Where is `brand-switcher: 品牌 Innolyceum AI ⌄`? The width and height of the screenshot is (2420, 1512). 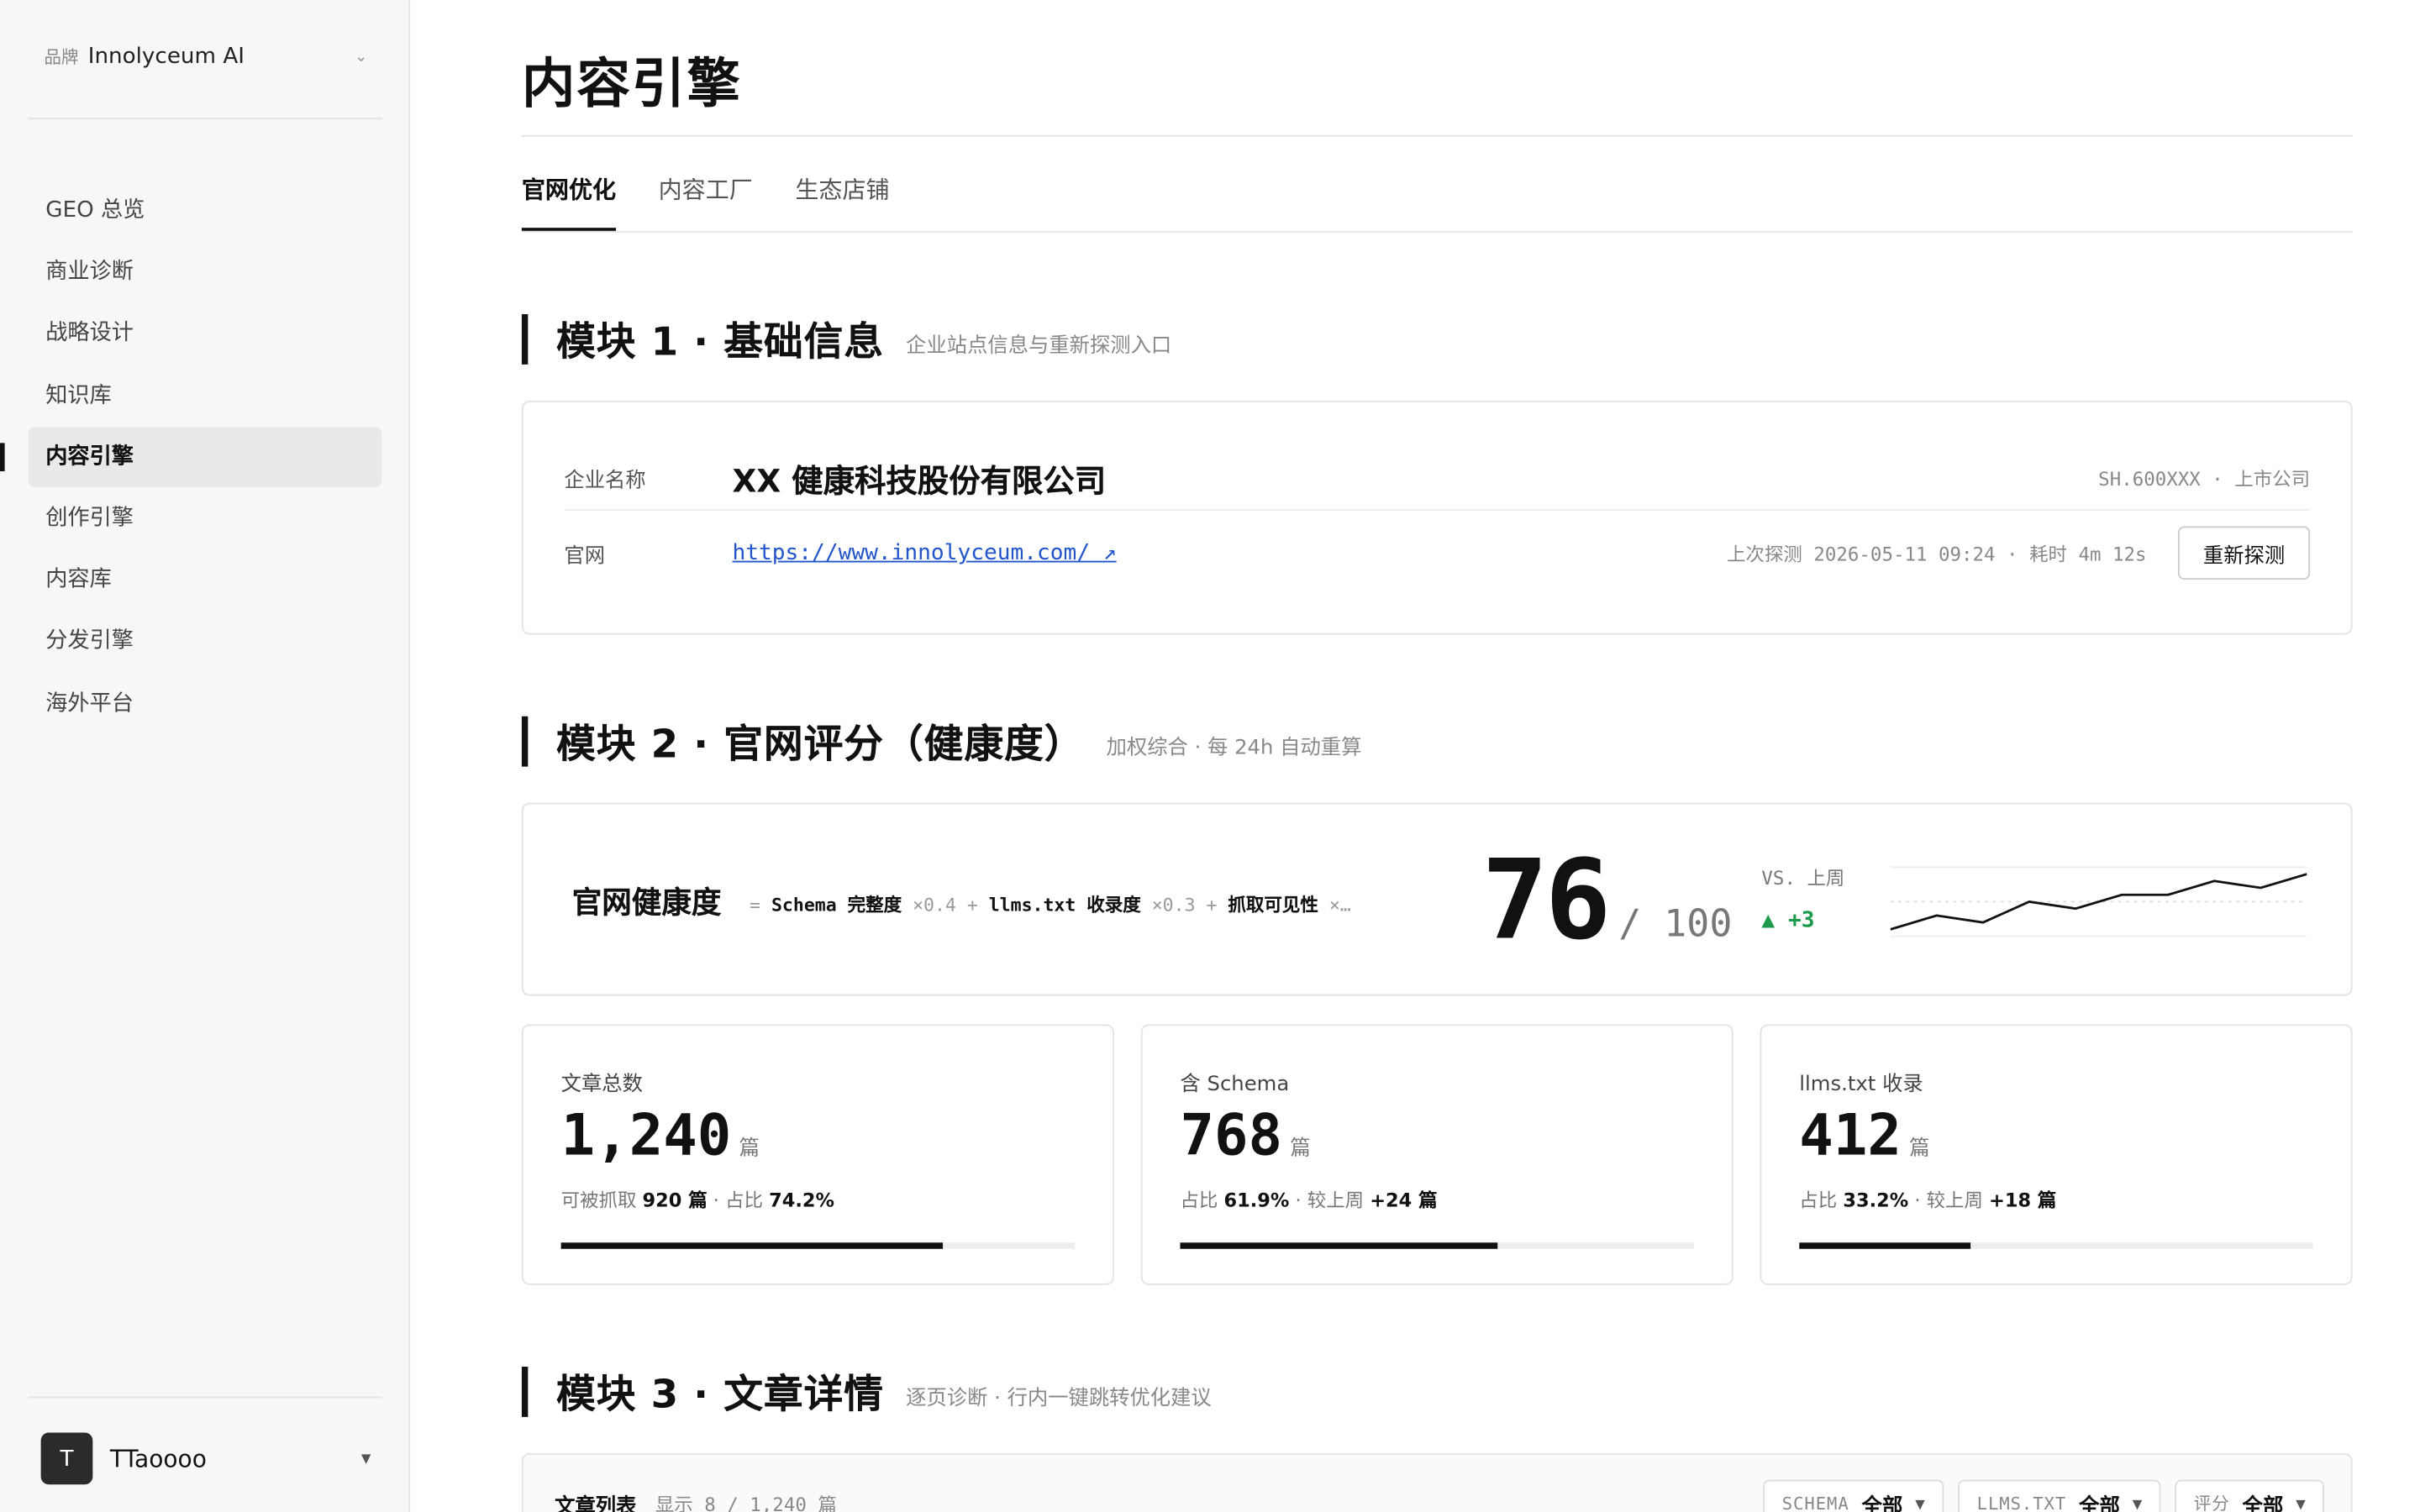
brand-switcher: 品牌 Innolyceum AI ⌄ is located at coordinates (212, 56).